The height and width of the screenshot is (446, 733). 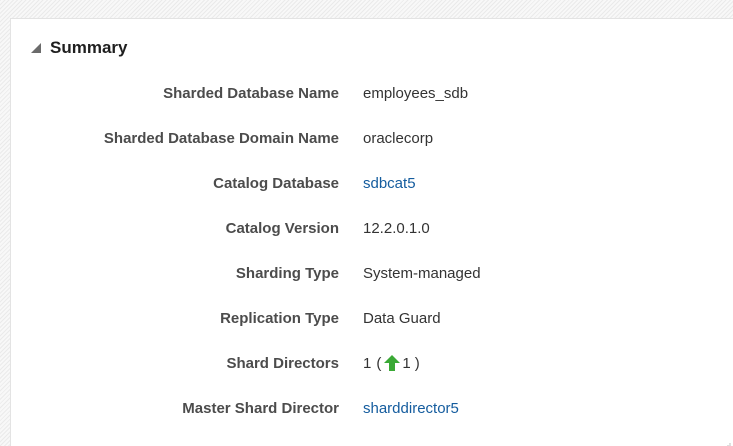 I want to click on row-master-shard-director: Master Shard Director sharddirector5, so click(x=372, y=408).